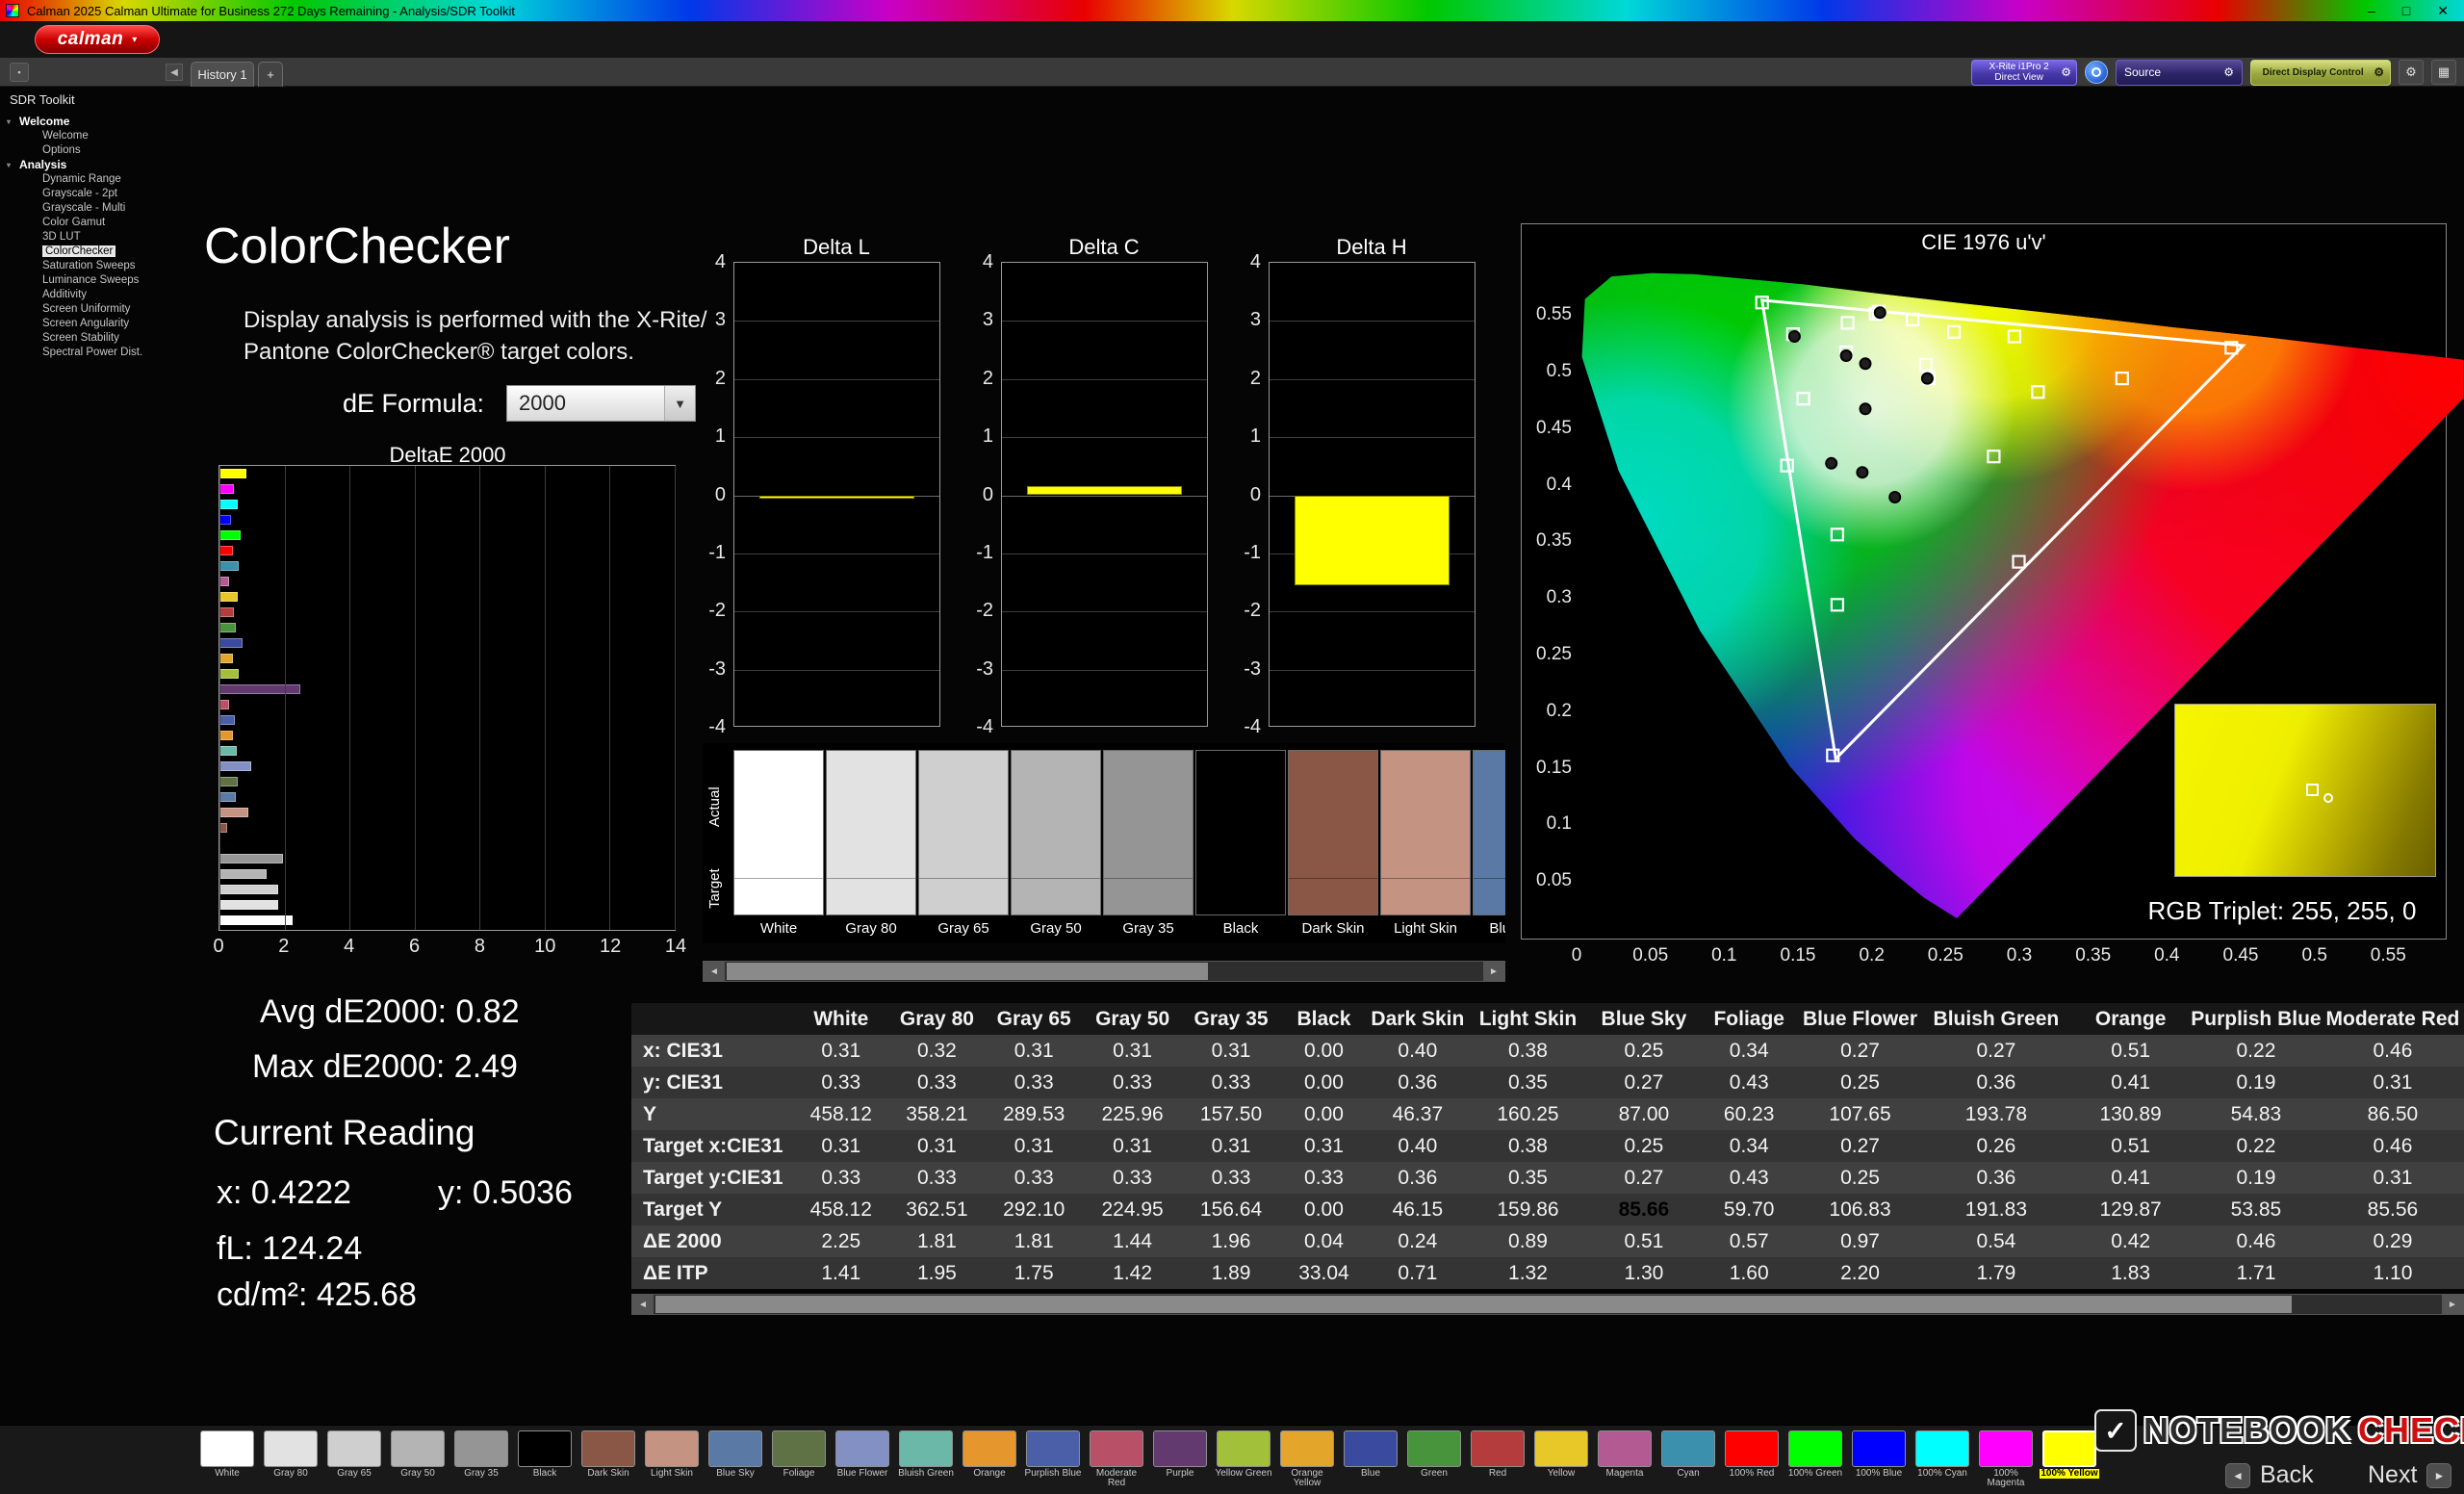 The height and width of the screenshot is (1494, 2464). I want to click on meter-button: X-Rite i1Pro 2 Direct View ⚙, so click(2024, 73).